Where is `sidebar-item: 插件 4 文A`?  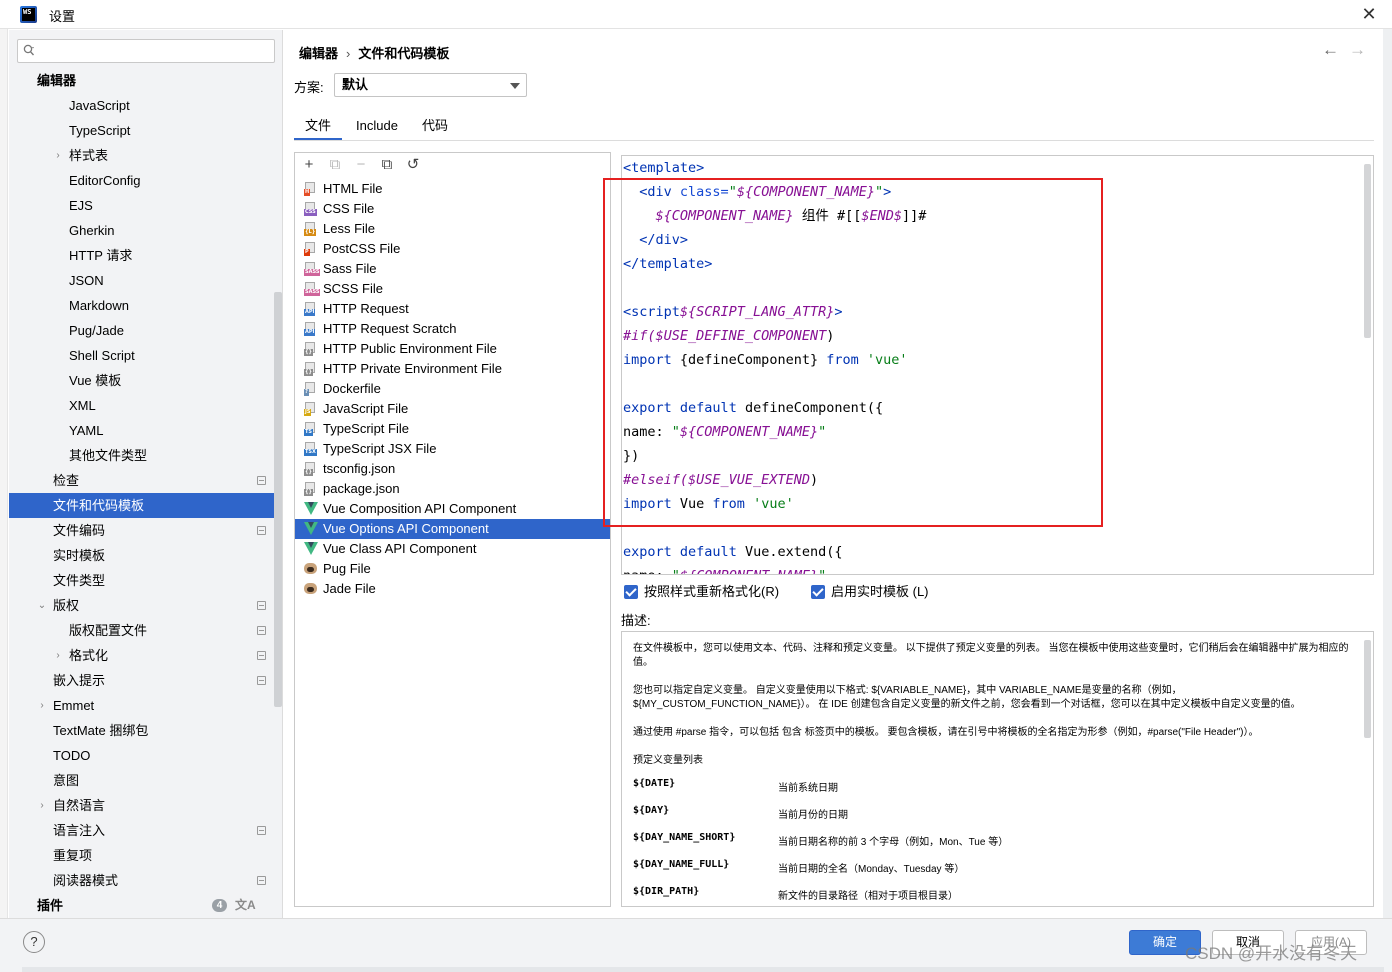
sidebar-item: 插件 4 文A is located at coordinates (145, 905).